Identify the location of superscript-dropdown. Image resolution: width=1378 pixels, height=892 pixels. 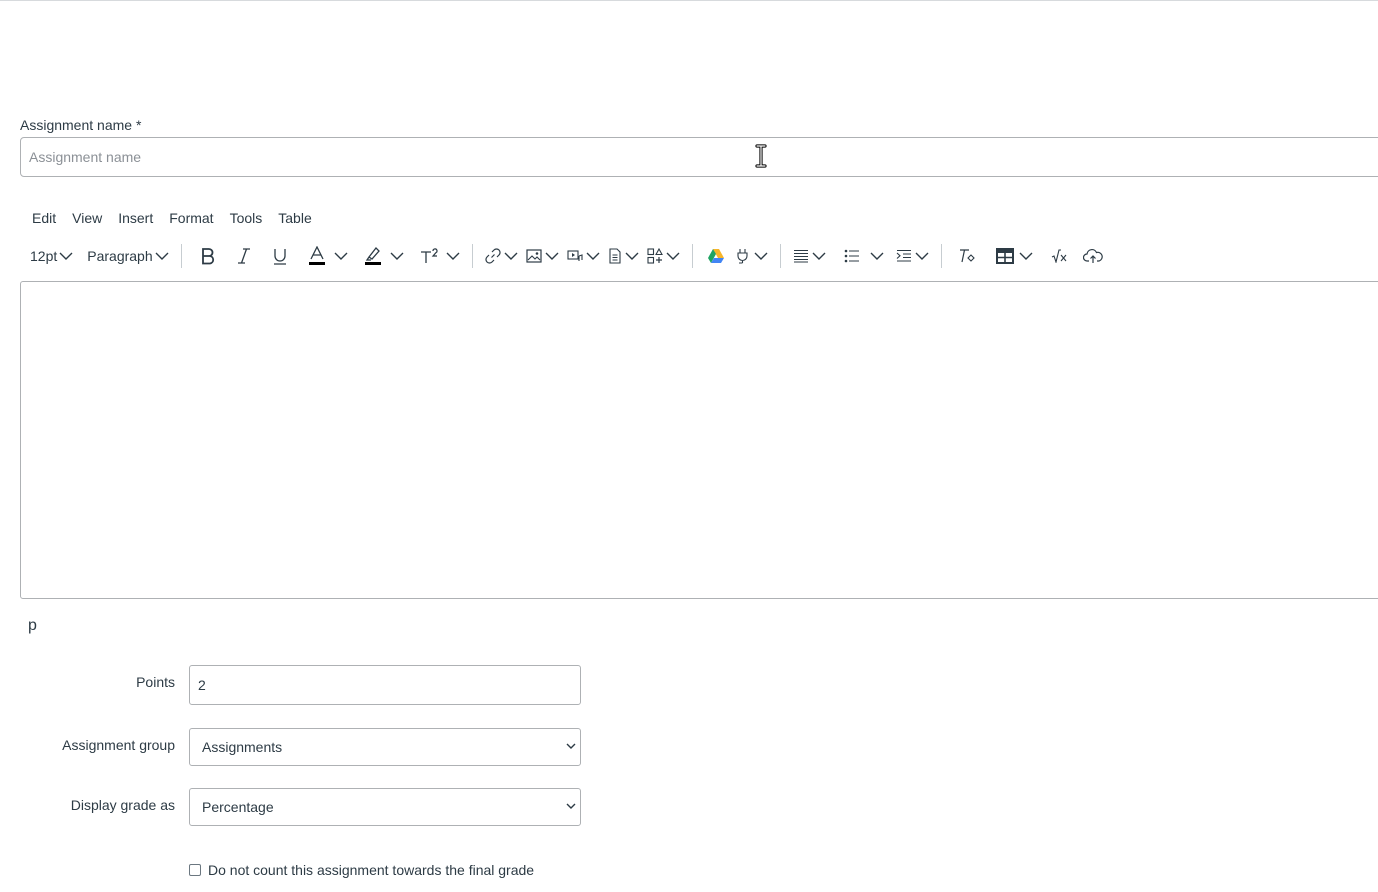
(453, 256).